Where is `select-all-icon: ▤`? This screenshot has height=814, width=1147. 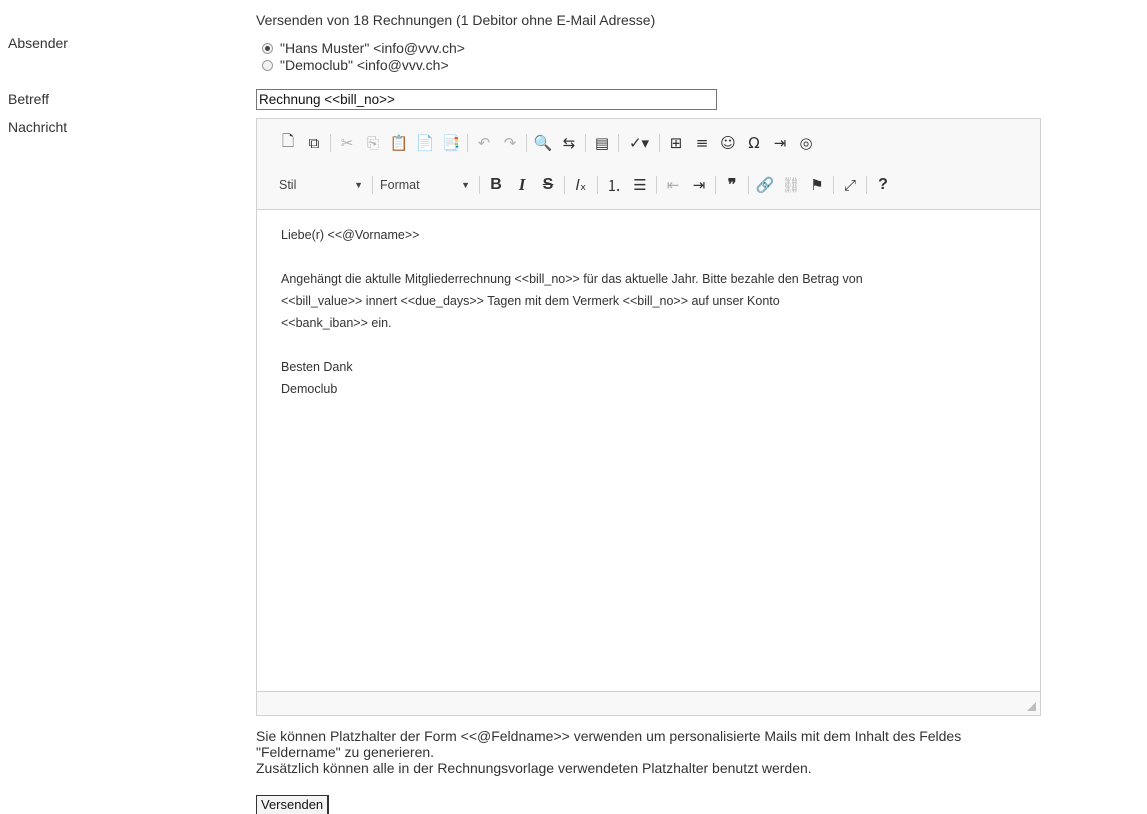 select-all-icon: ▤ is located at coordinates (602, 143).